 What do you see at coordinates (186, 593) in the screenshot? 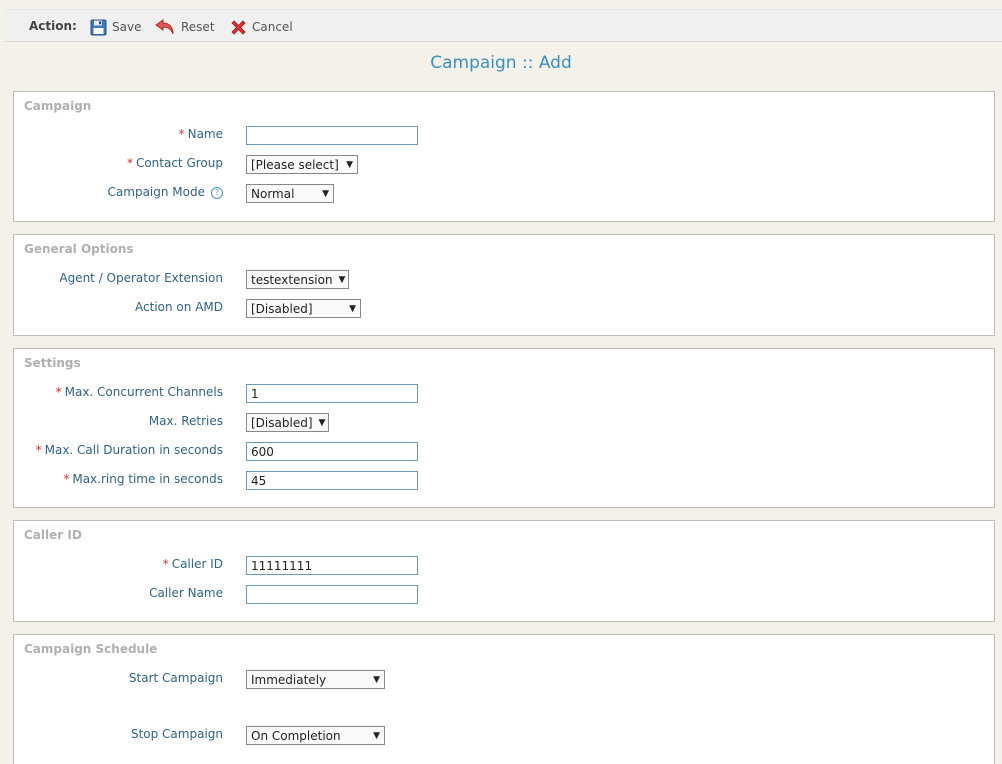
I see `caller-name-label: Caller Name` at bounding box center [186, 593].